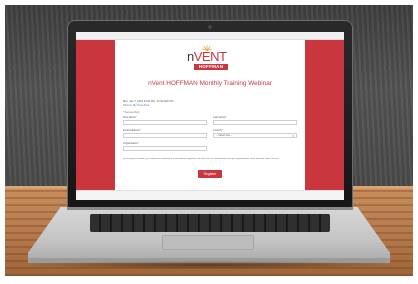 The image size is (418, 284). I want to click on last-name-field, so click(255, 122).